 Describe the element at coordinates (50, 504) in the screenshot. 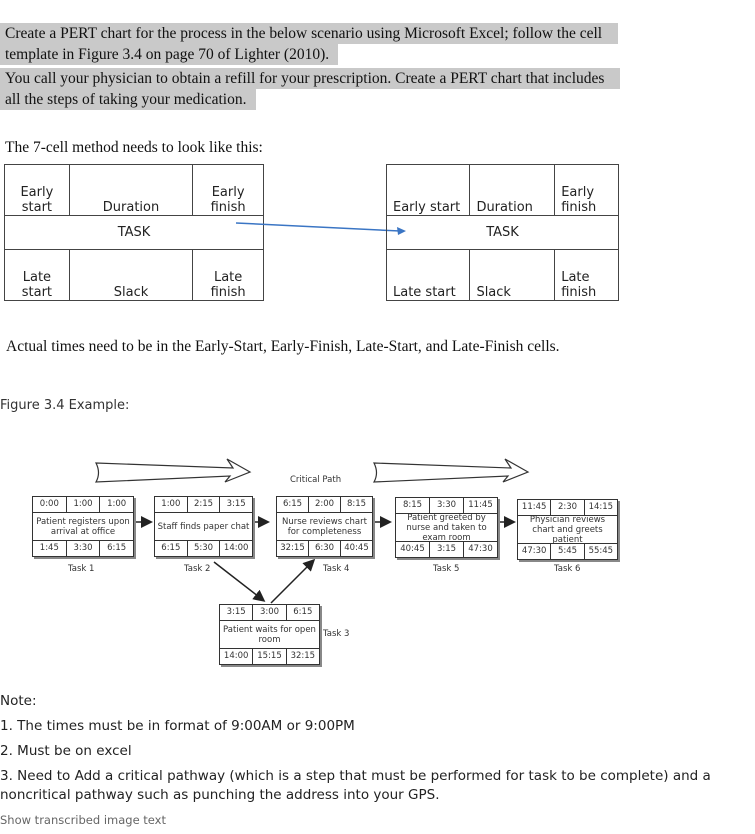

I see `early-start: 0:00` at that location.